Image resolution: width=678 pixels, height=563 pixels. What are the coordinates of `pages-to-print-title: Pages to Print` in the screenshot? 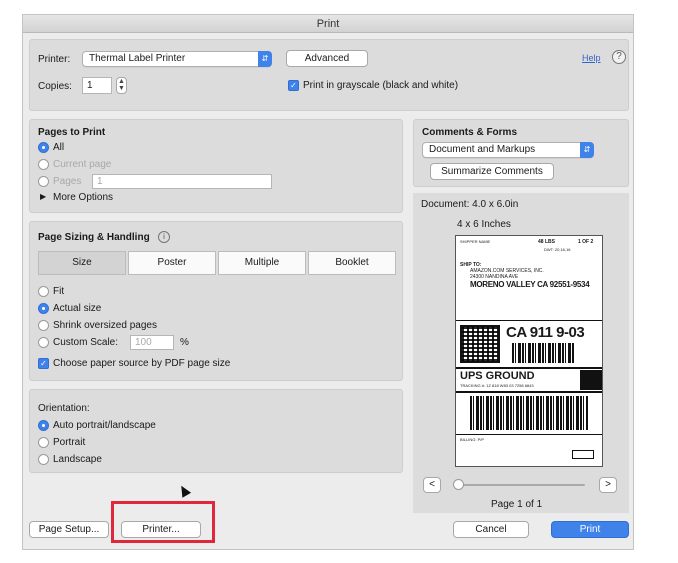 It's located at (72, 132).